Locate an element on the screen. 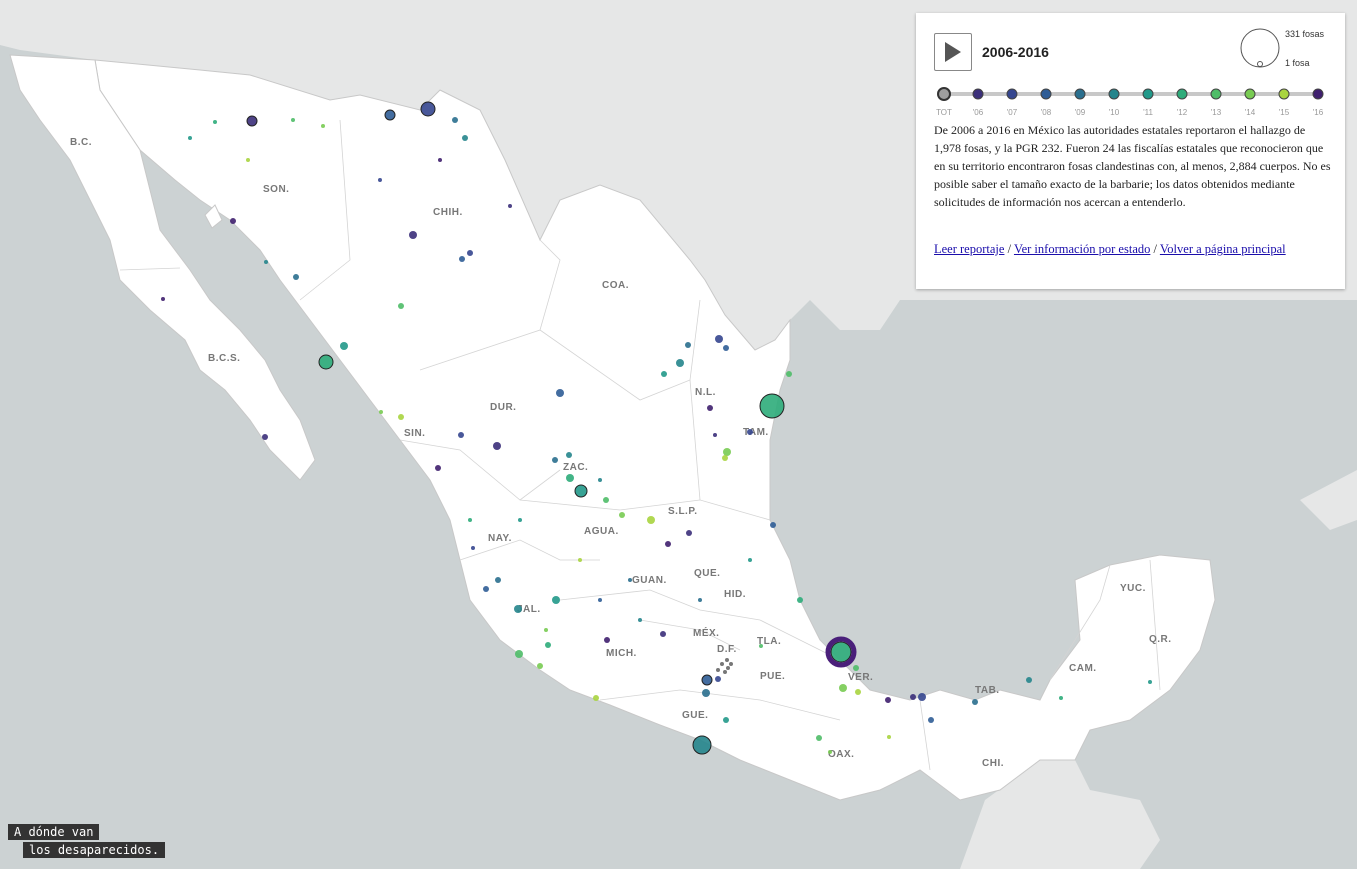  read-report-link: Leer reportaje is located at coordinates (969, 249).